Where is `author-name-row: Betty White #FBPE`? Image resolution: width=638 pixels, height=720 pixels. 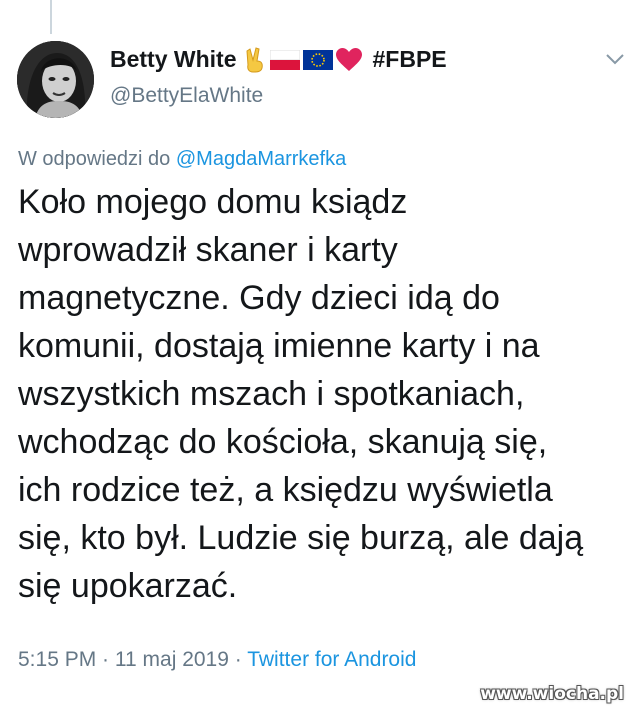
author-name-row: Betty White #FBPE is located at coordinates (278, 59).